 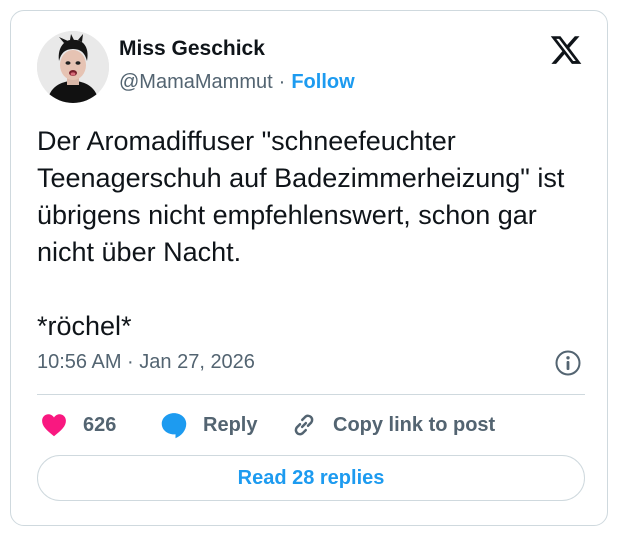 I want to click on x-logo-icon, so click(x=566, y=50).